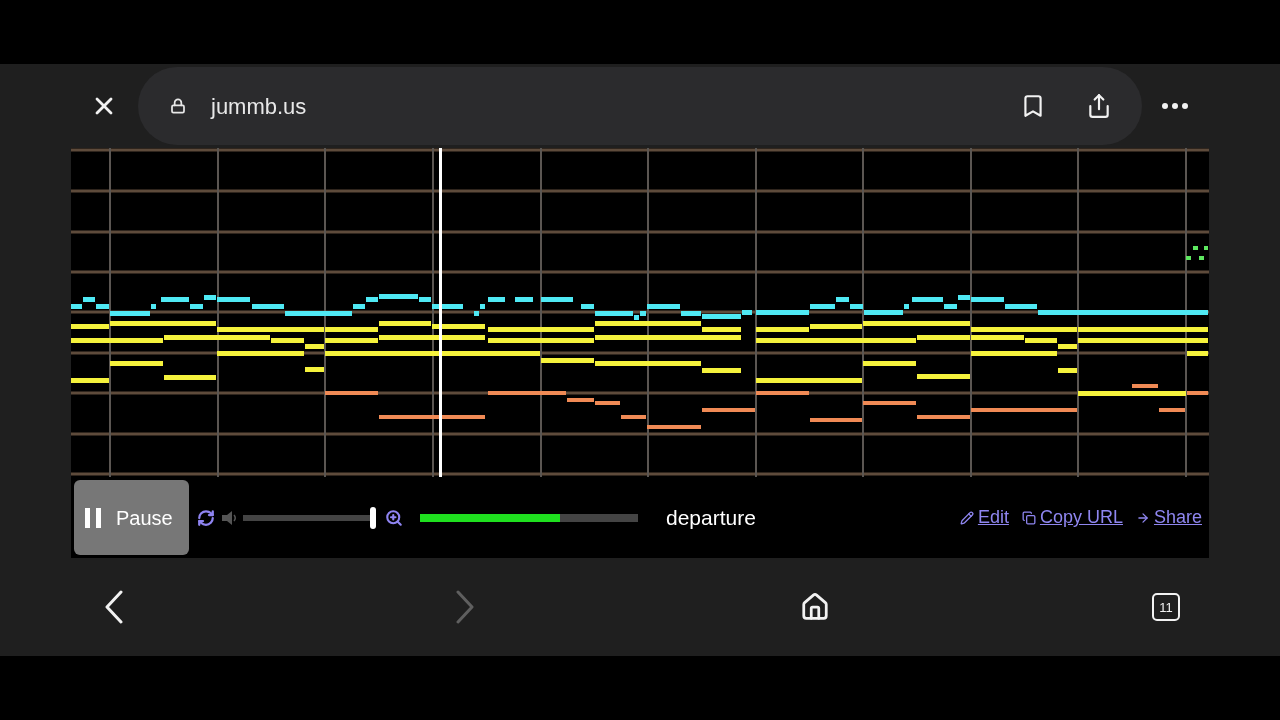  Describe the element at coordinates (1142, 517) in the screenshot. I see `arrow-right-icon` at that location.